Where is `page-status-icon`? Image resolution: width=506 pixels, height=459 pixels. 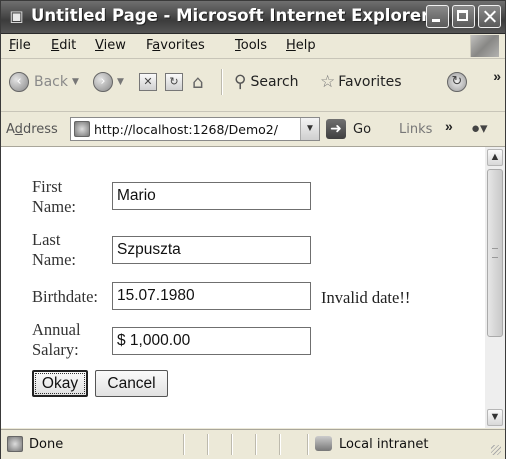
page-status-icon is located at coordinates (15, 444).